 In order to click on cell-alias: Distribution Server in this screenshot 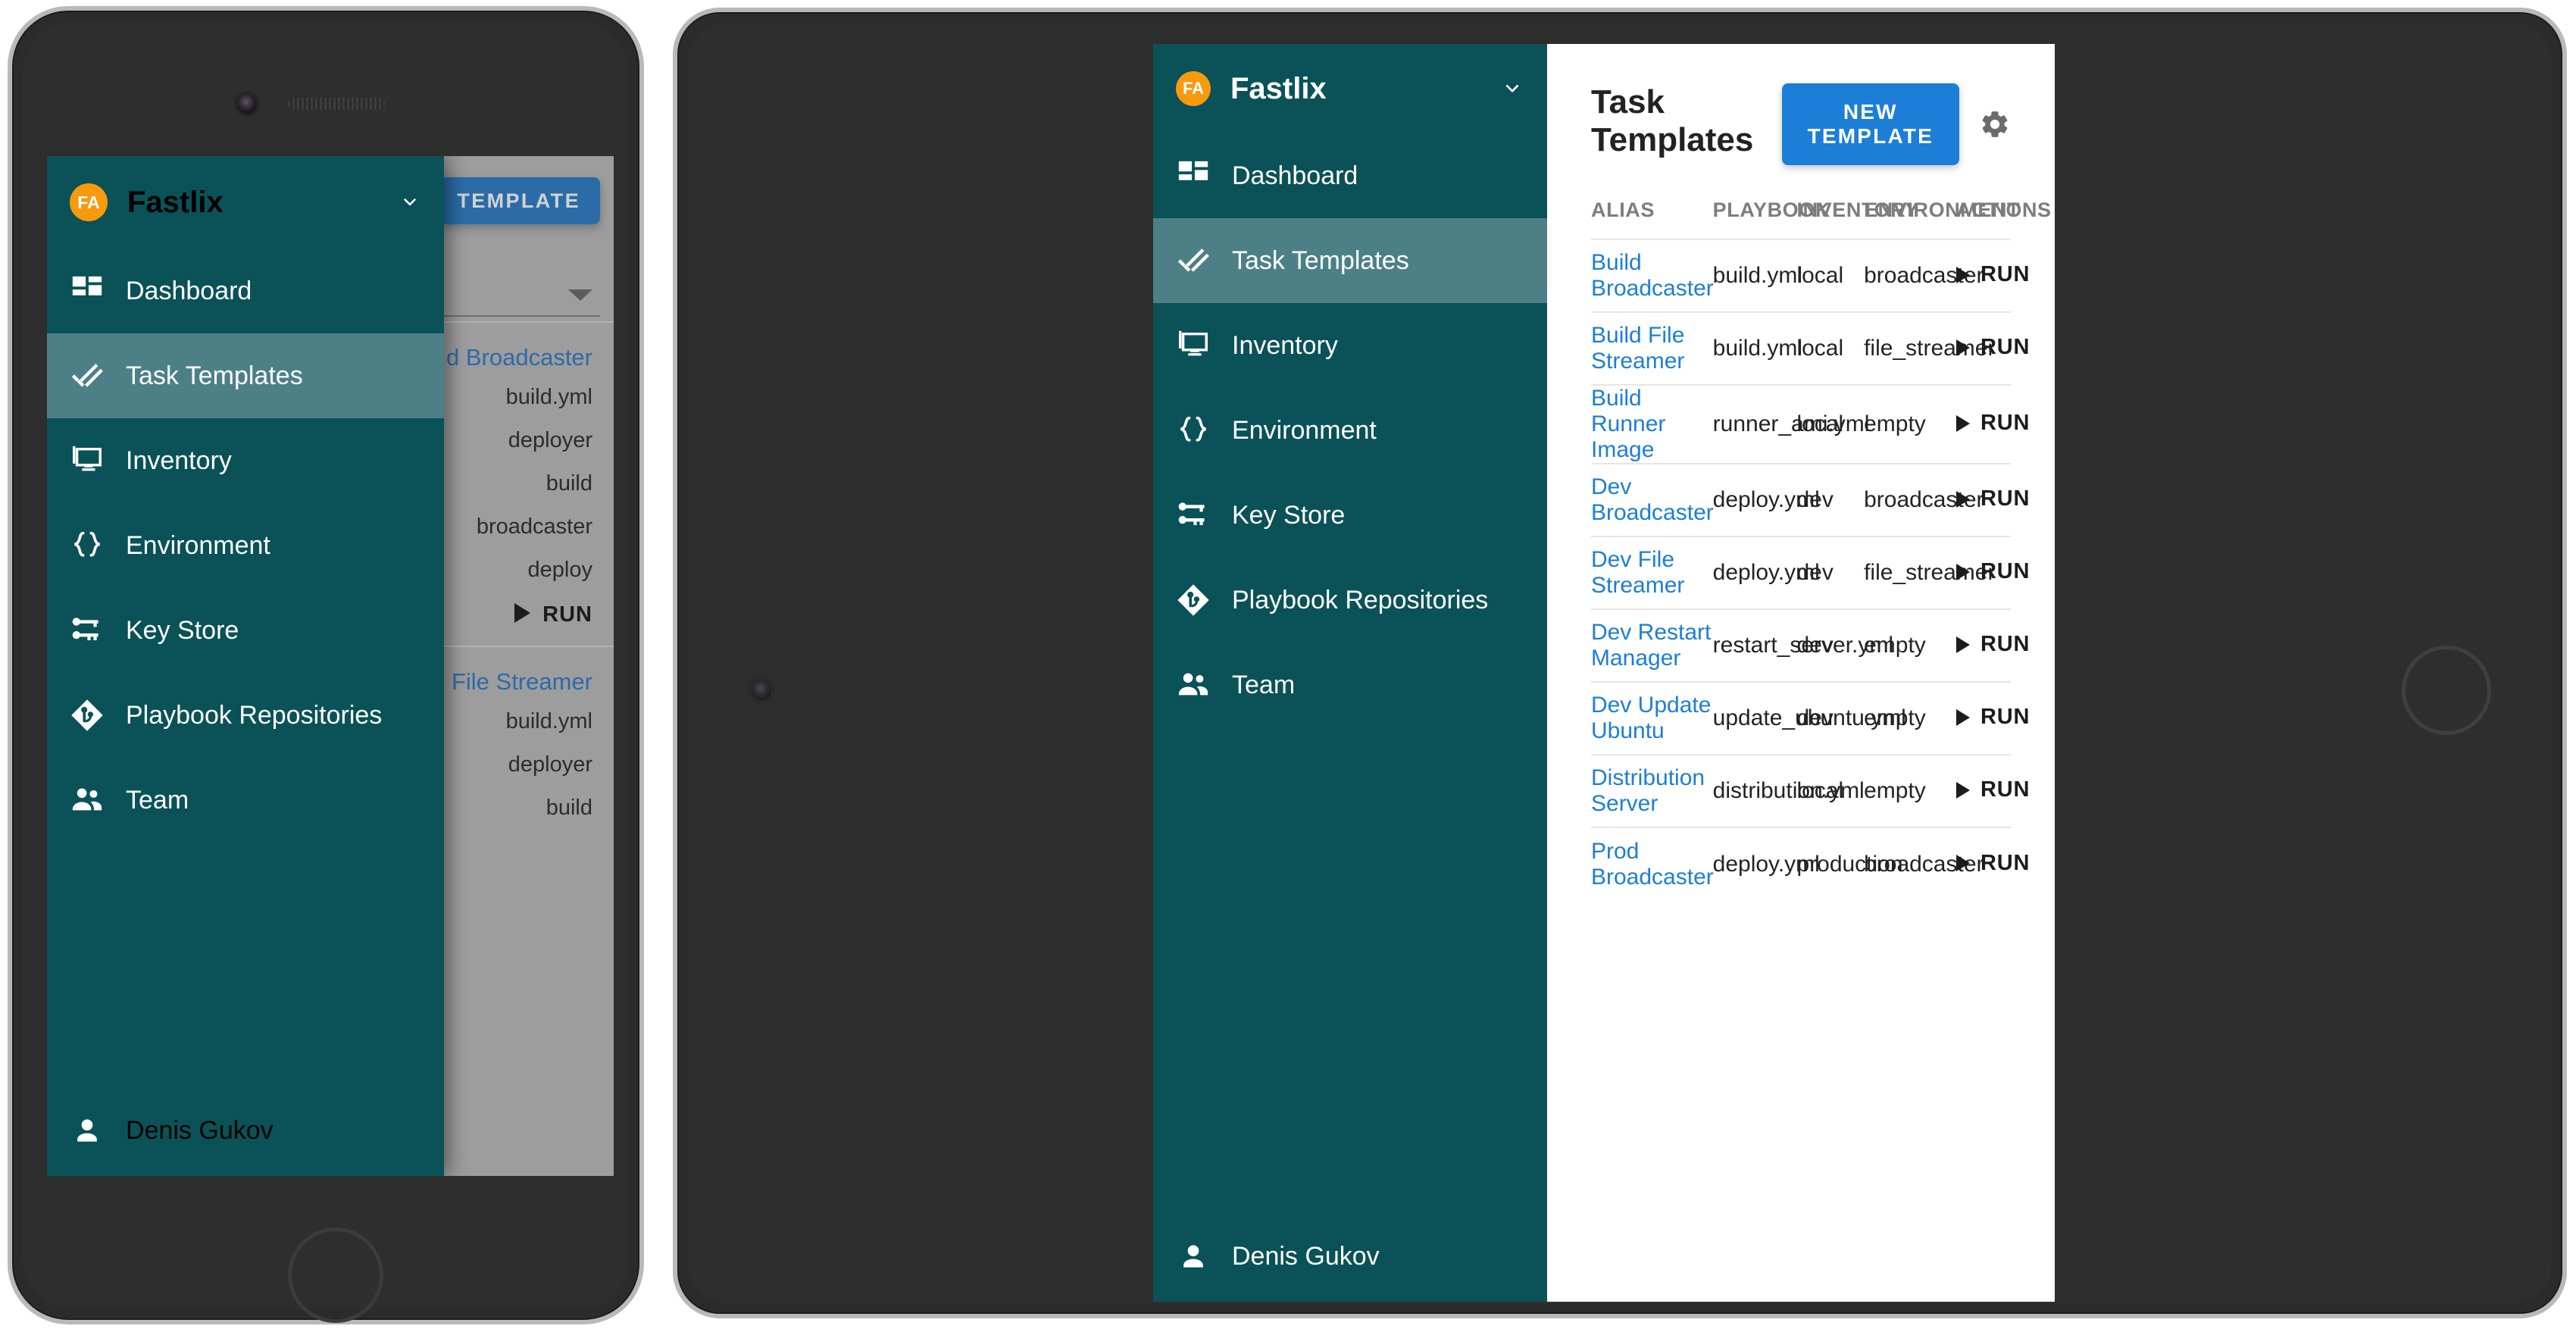, I will do `click(1652, 791)`.